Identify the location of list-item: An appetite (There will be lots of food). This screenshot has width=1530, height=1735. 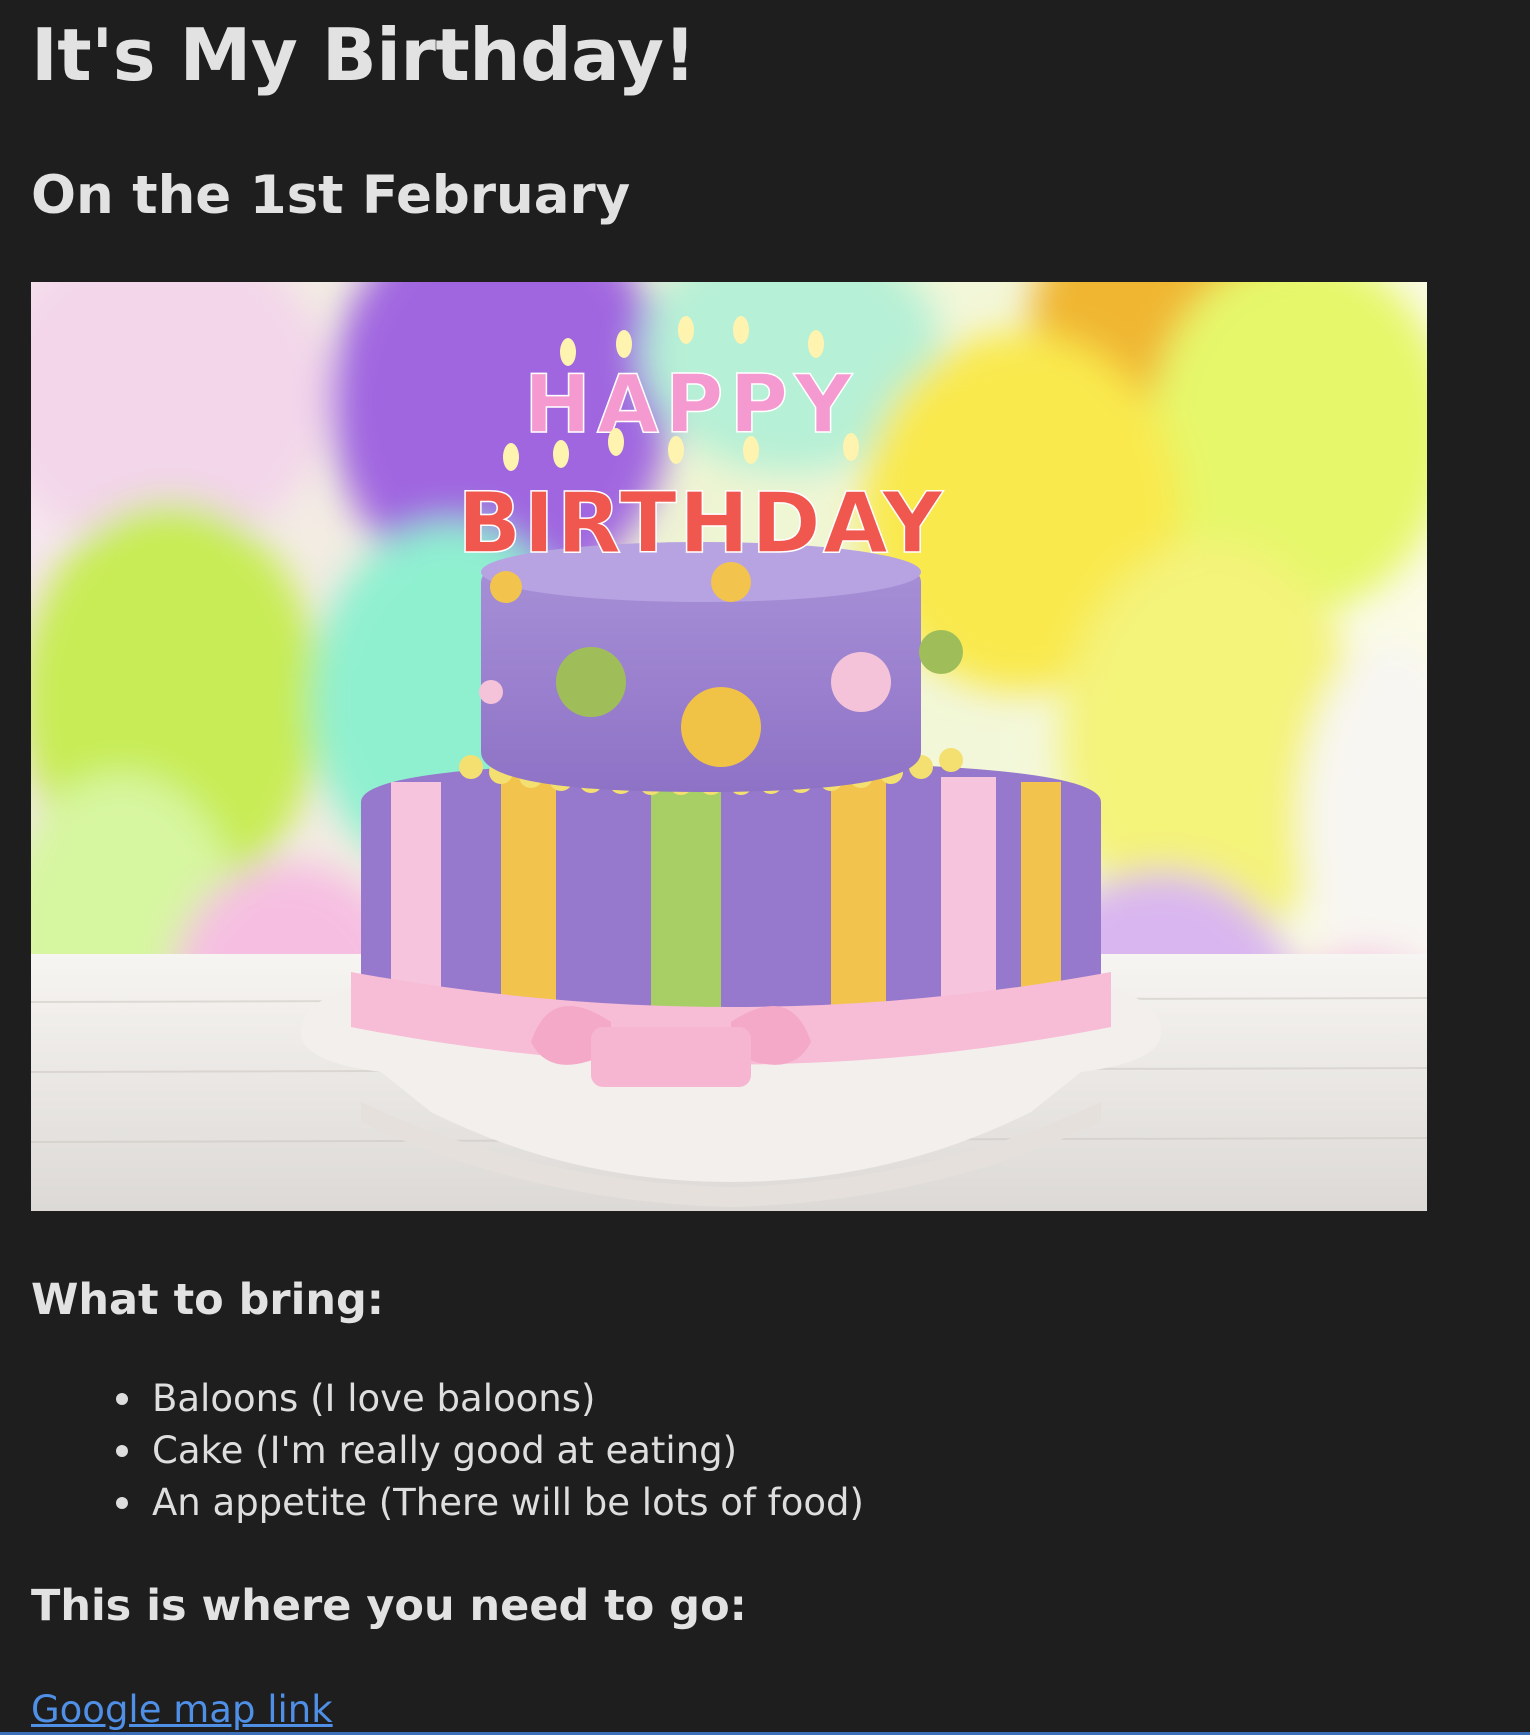
(447, 1503).